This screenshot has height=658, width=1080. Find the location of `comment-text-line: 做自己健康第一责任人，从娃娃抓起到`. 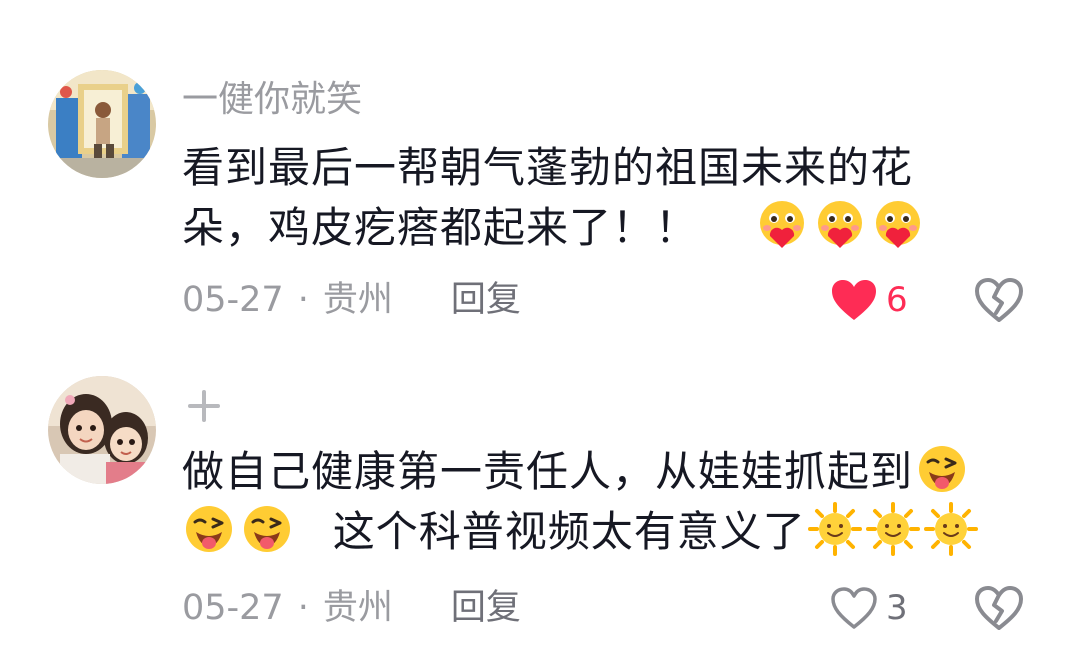

comment-text-line: 做自己健康第一责任人，从娃娃抓起到 is located at coordinates (582, 472).